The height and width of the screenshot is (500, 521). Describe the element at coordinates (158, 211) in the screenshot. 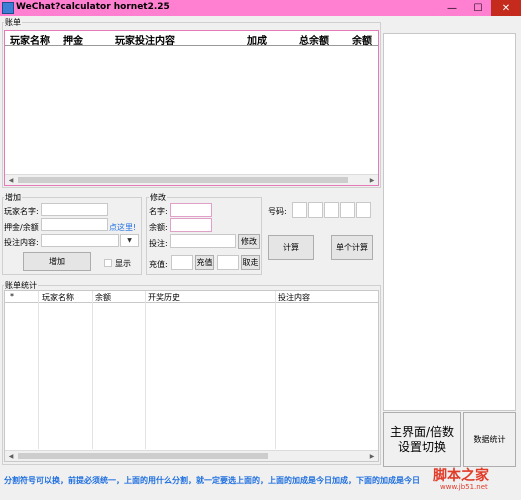

I see `edit-name-label: 名字:` at that location.